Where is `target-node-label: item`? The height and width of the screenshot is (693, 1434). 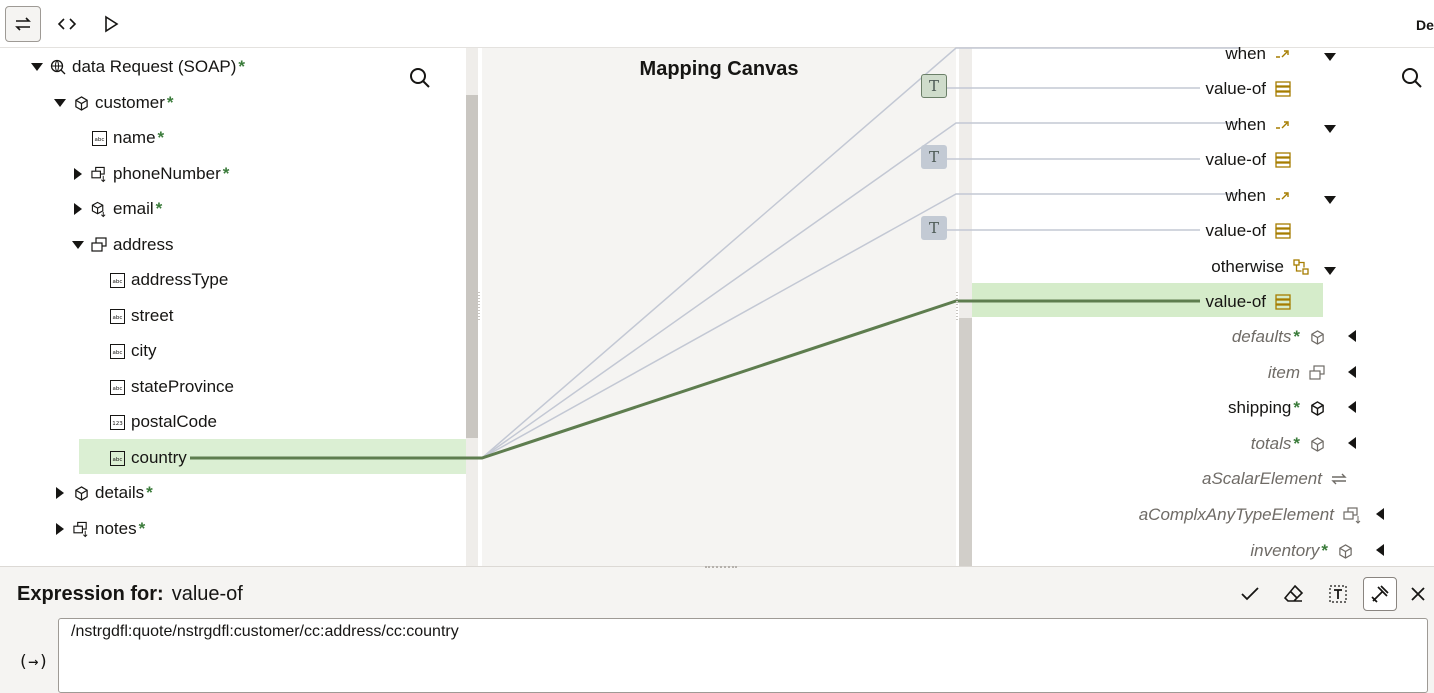
target-node-label: item is located at coordinates (1283, 372).